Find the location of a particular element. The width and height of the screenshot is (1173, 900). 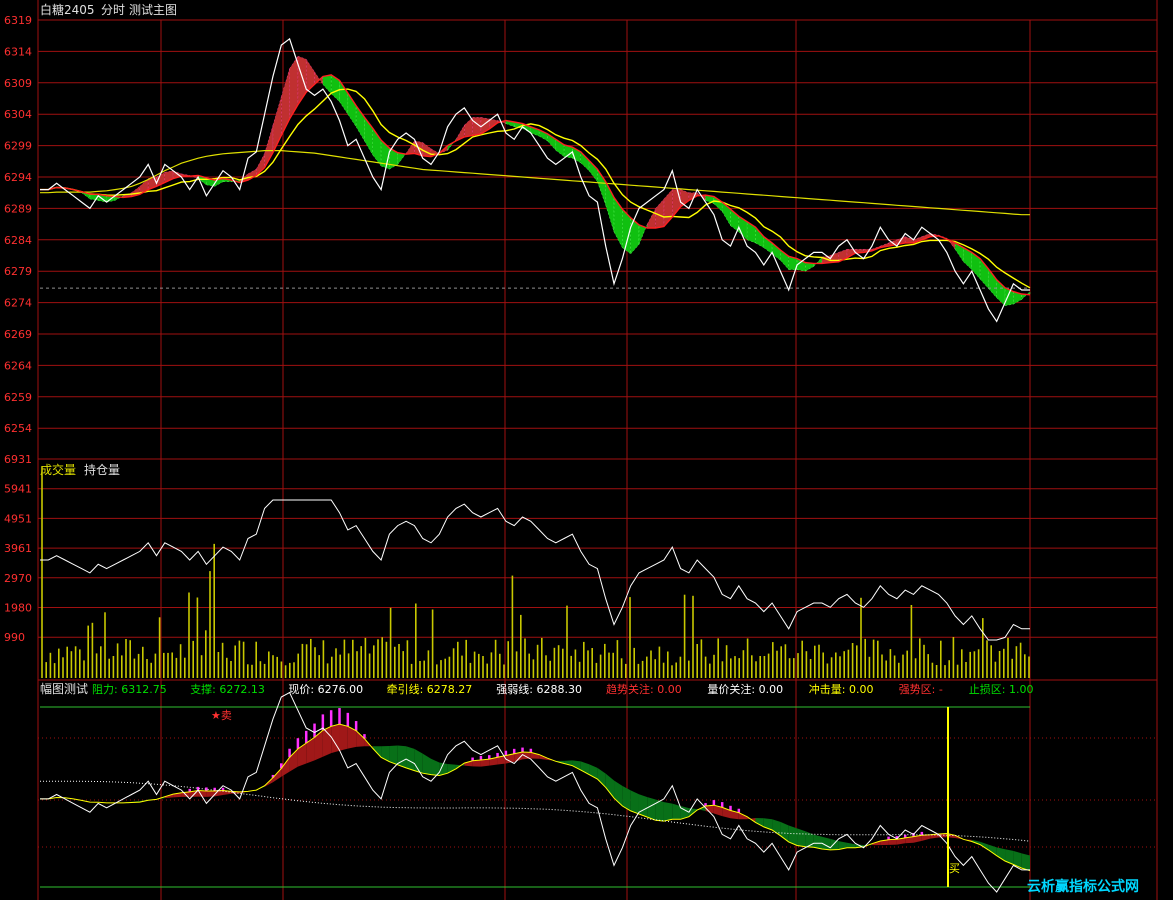

indicator-item: 趋势关注: 0.00 is located at coordinates (644, 689).